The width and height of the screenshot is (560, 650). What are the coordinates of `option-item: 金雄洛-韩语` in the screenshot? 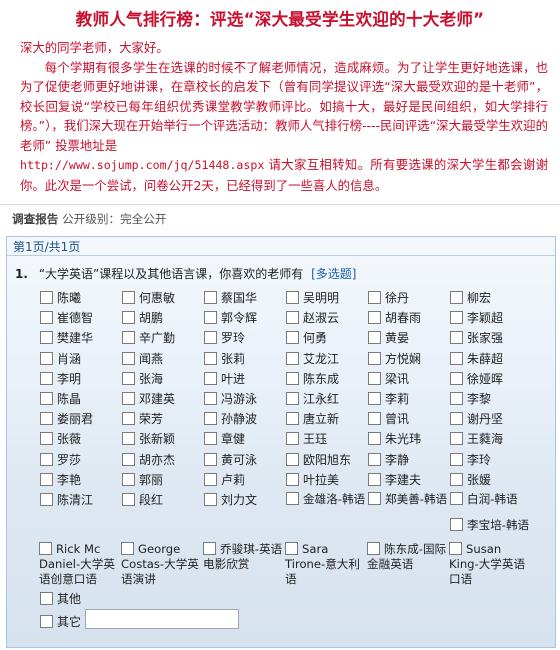 It's located at (326, 501).